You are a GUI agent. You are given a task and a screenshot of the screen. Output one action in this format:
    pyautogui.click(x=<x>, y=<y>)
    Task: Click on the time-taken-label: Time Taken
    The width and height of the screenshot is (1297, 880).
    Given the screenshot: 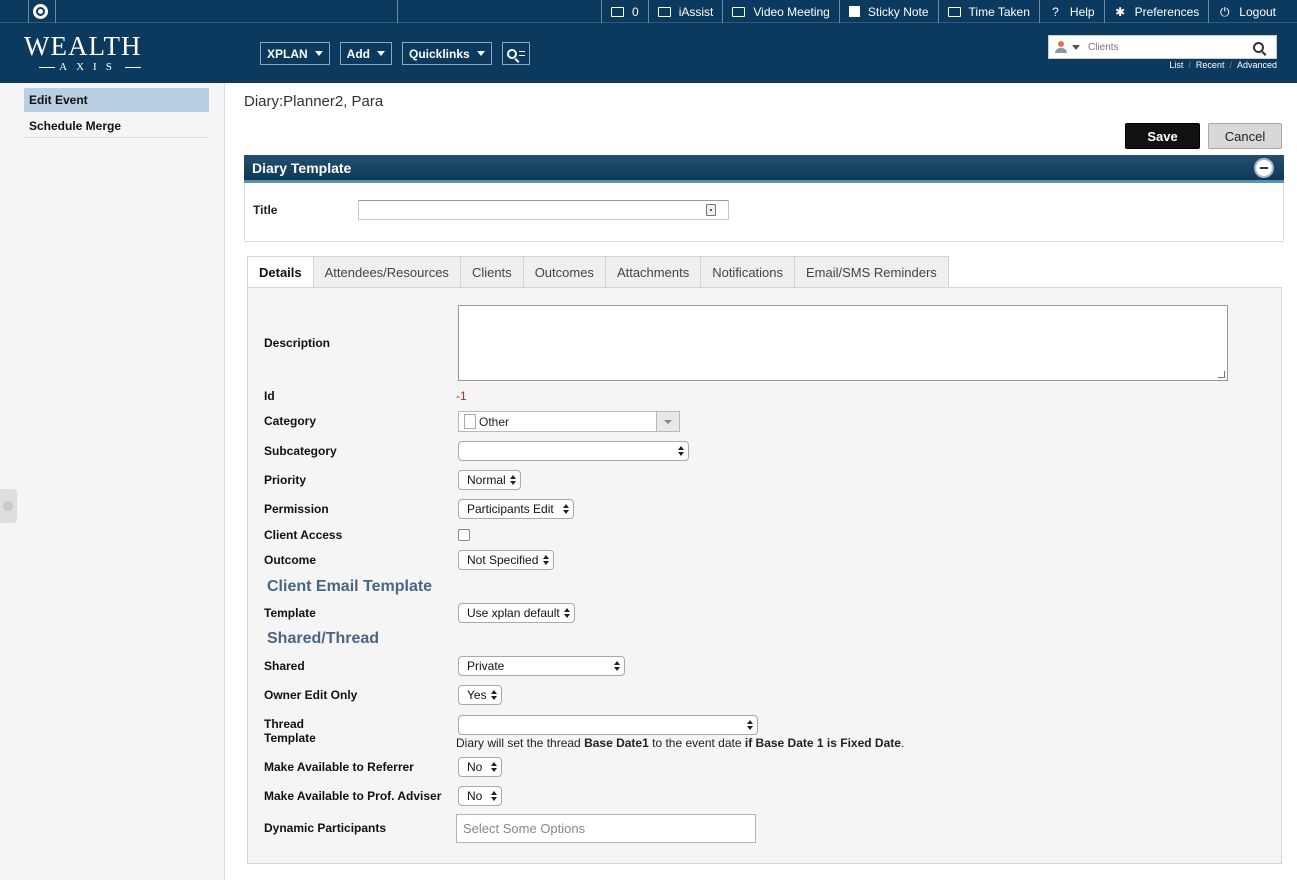 What is the action you would take?
    pyautogui.click(x=999, y=11)
    